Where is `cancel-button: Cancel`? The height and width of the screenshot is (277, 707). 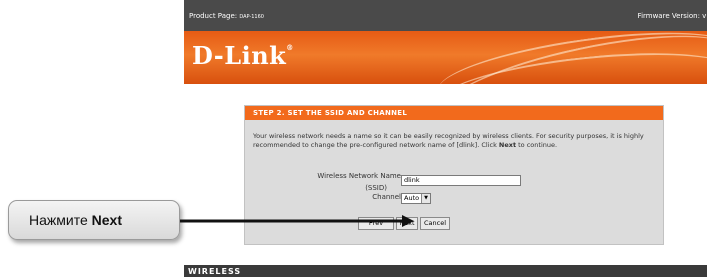
cancel-button: Cancel is located at coordinates (435, 223).